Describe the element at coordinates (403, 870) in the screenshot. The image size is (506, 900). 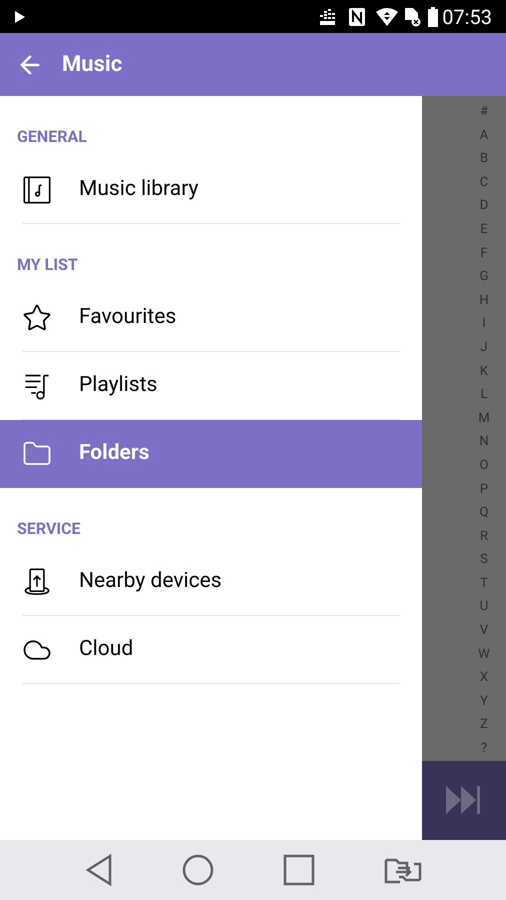
I see `switch-icon` at that location.